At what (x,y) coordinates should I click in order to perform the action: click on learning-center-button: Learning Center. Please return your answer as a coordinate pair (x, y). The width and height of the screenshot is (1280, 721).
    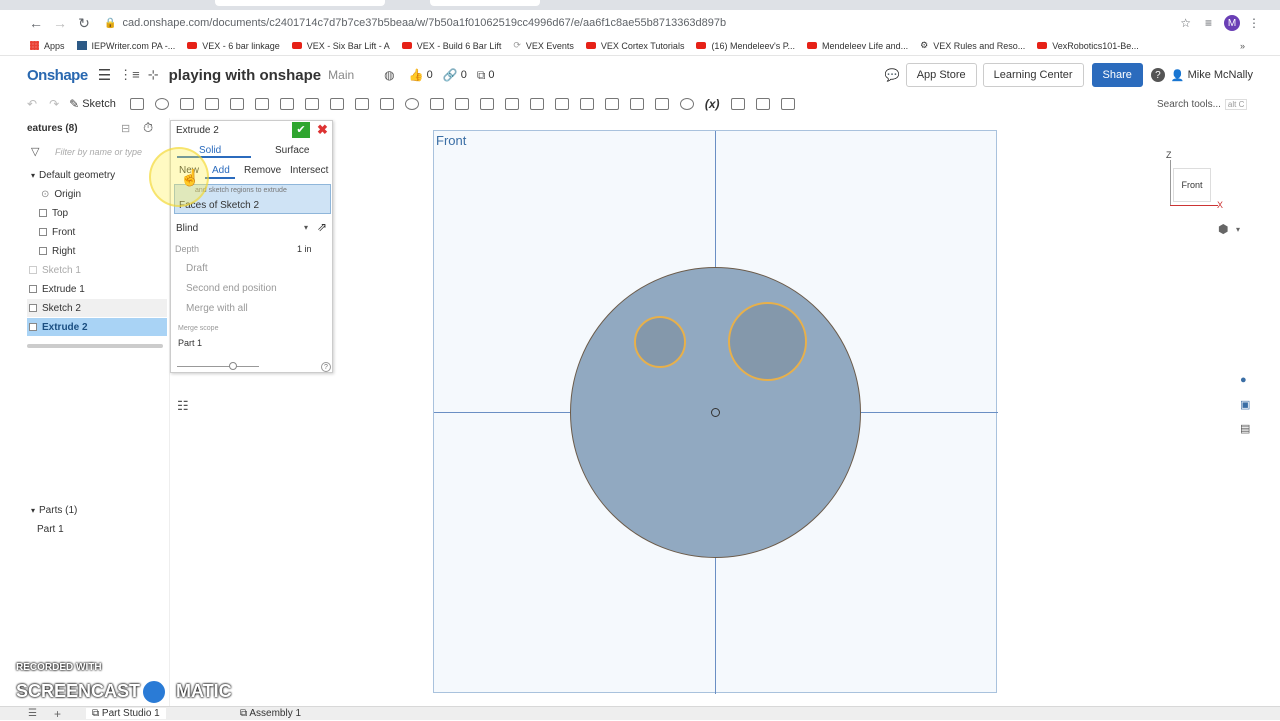
    Looking at the image, I should click on (1033, 75).